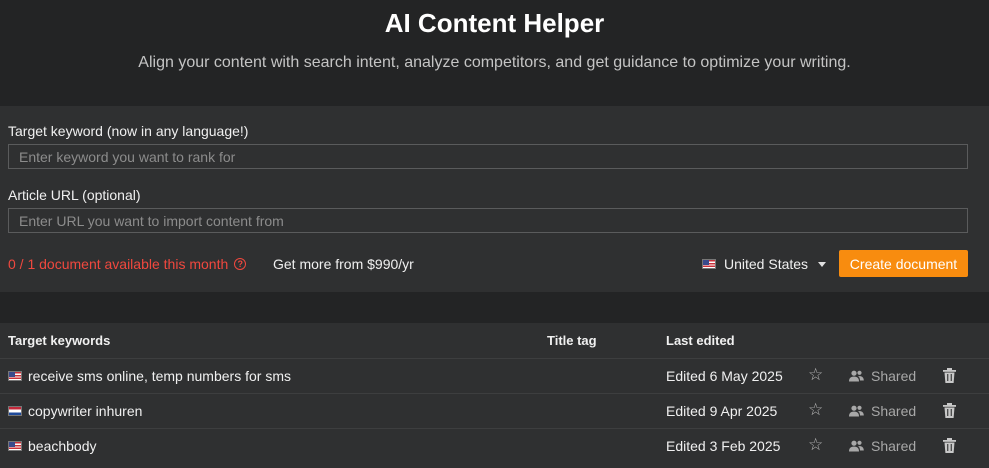 The width and height of the screenshot is (989, 468). I want to click on row-keyword: receive sms online, temp numbers for sms, so click(149, 376).